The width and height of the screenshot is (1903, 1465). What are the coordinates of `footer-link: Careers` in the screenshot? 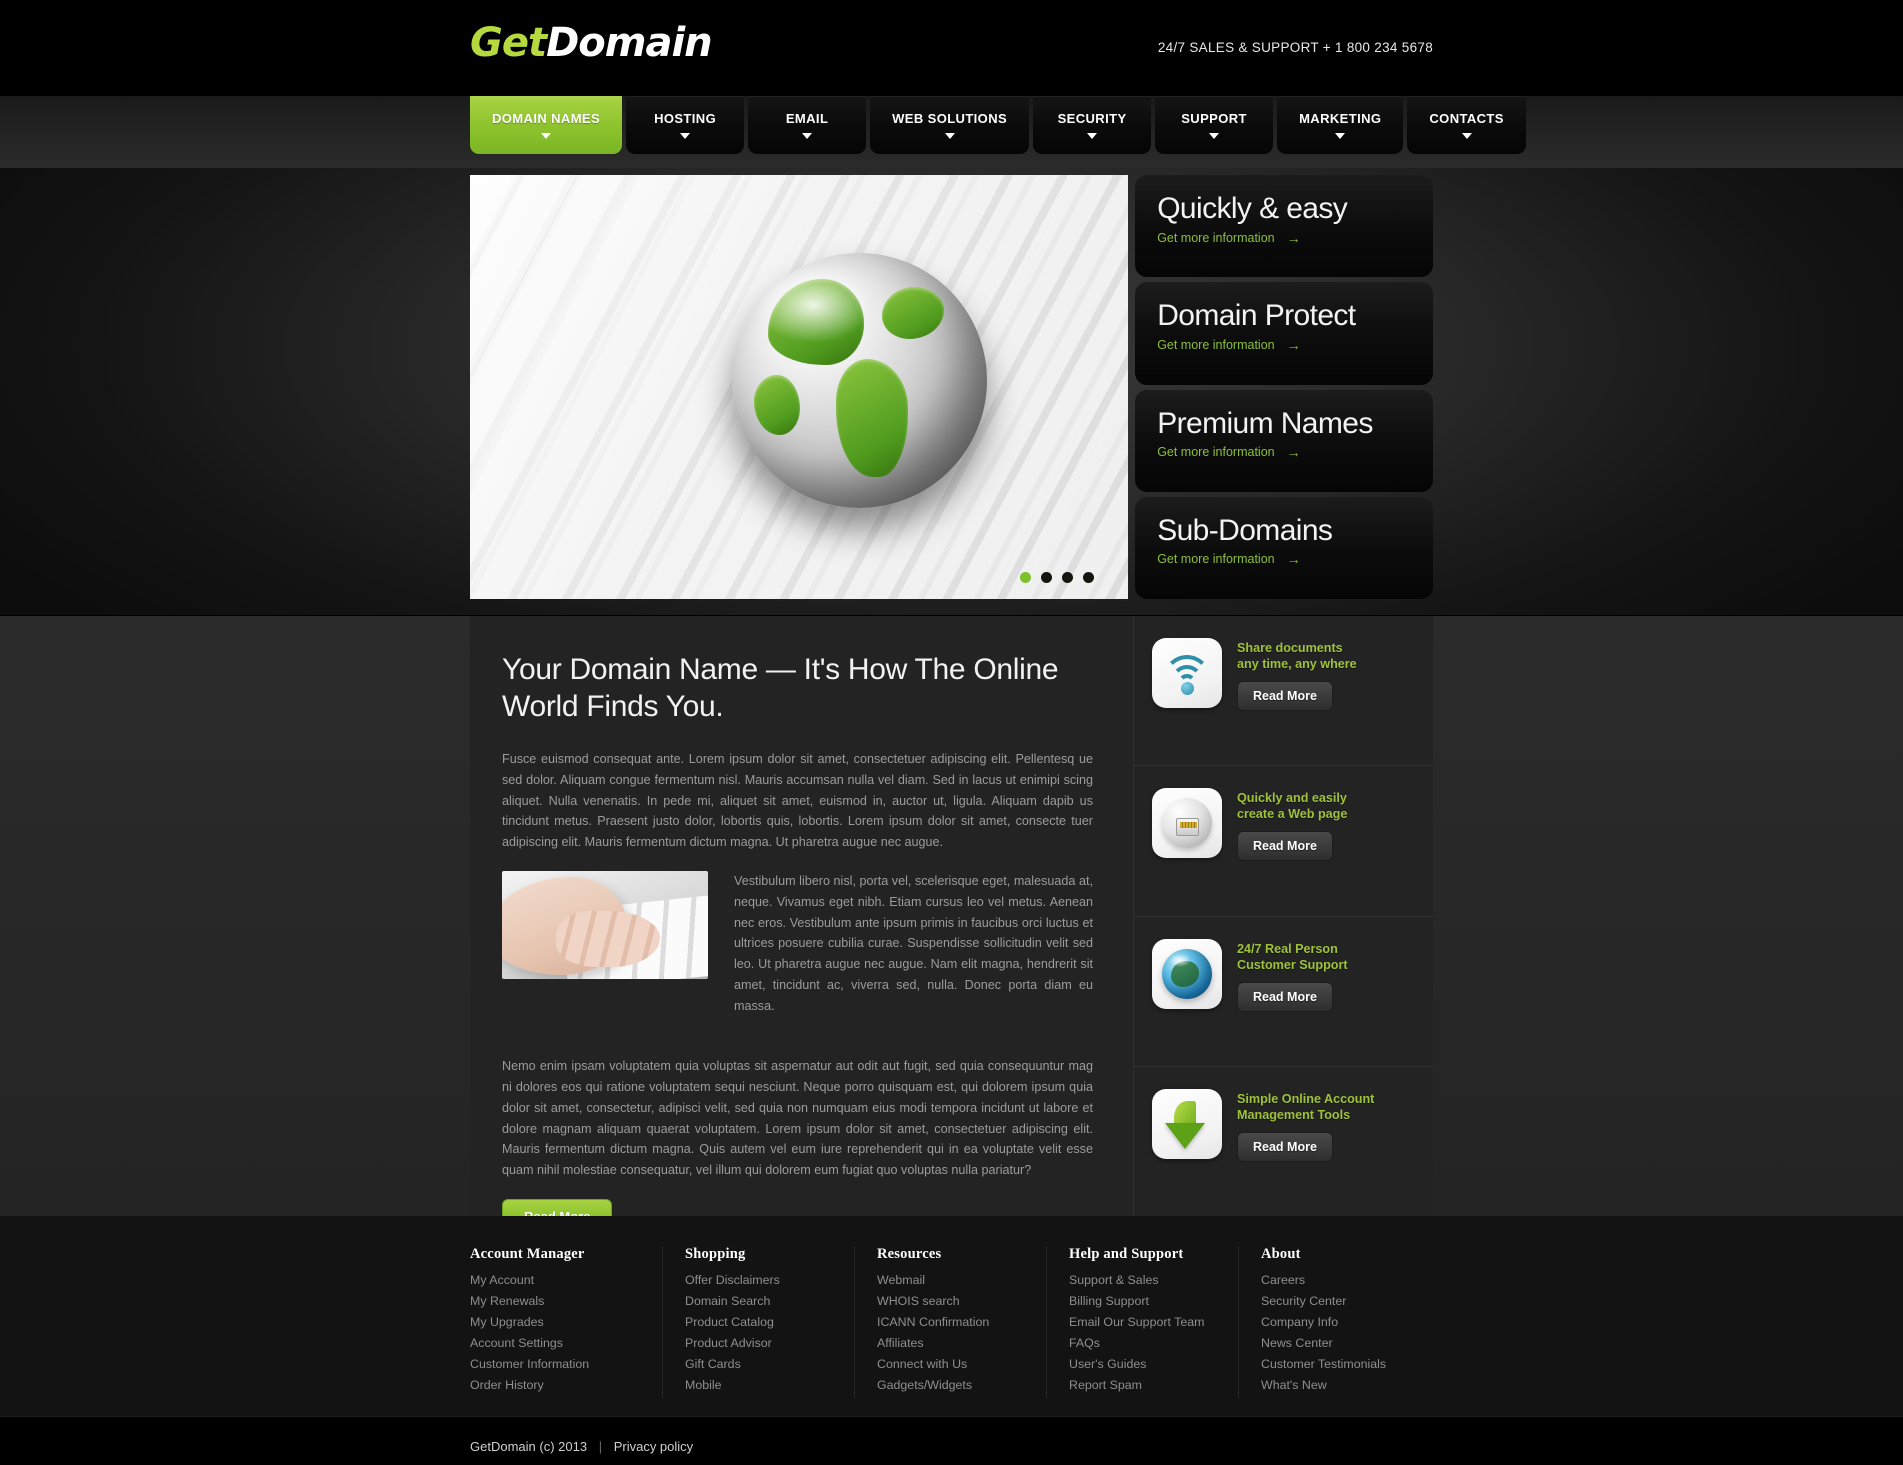 It's located at (1345, 1281).